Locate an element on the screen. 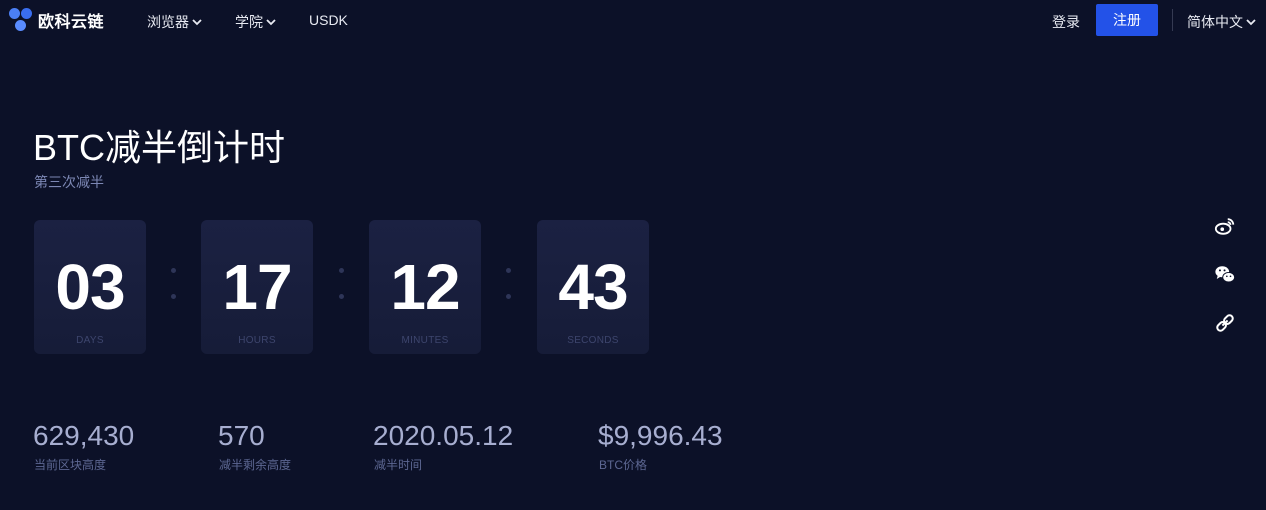 This screenshot has width=1266, height=510. countdown-seconds-box: 43 SECONDS is located at coordinates (593, 287).